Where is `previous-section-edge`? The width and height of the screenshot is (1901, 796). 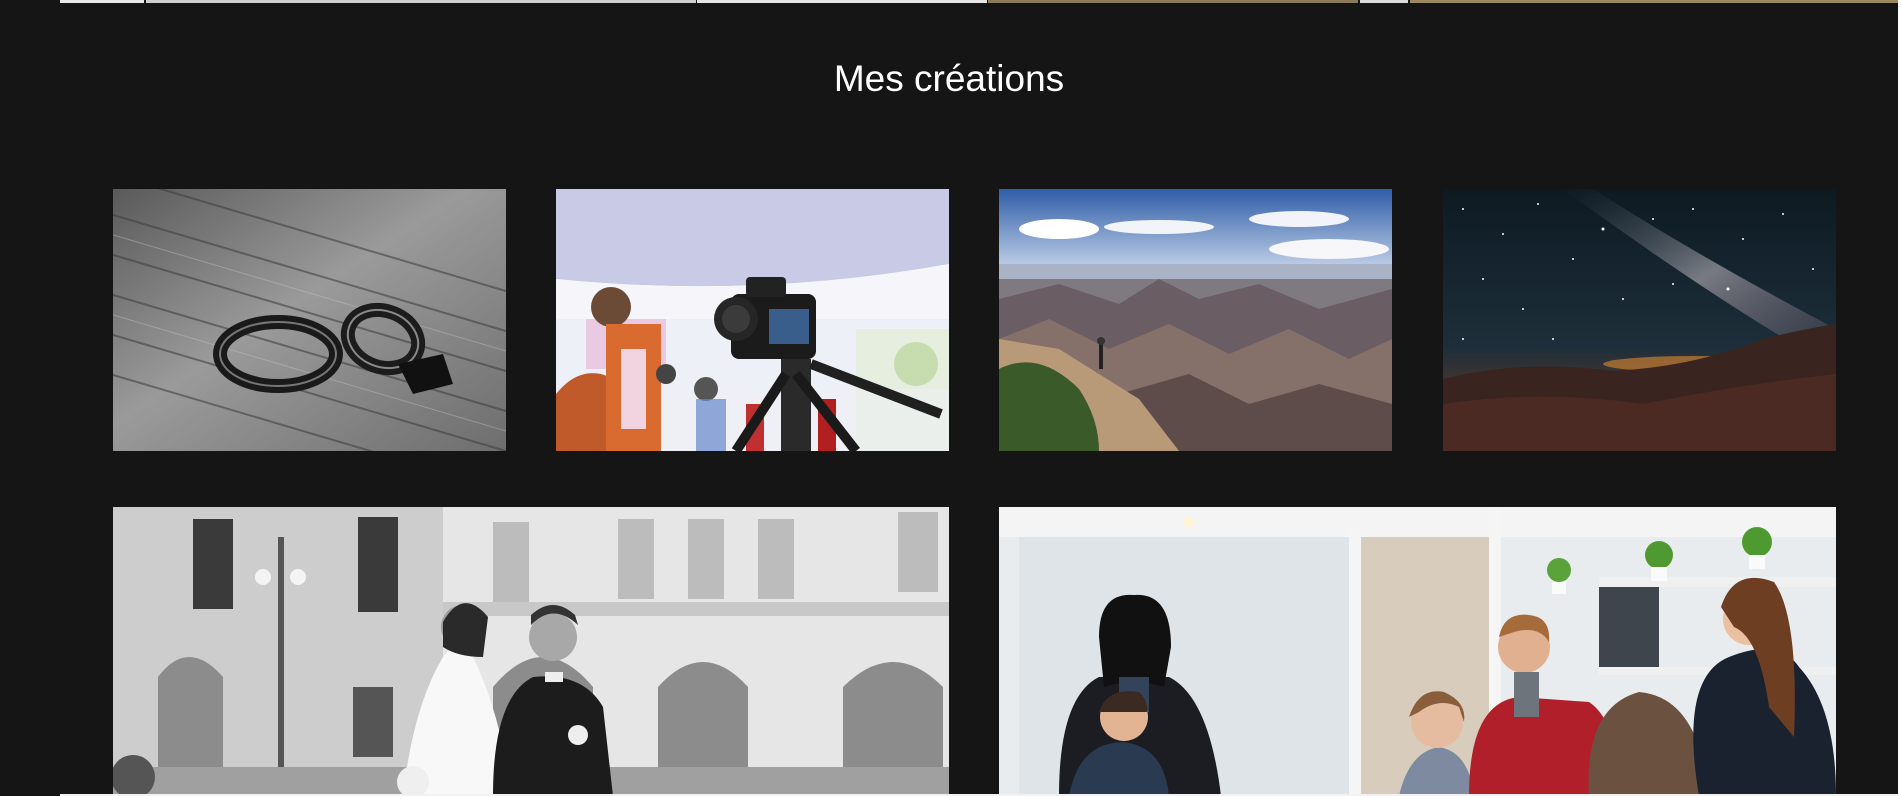
previous-section-edge is located at coordinates (949, 1).